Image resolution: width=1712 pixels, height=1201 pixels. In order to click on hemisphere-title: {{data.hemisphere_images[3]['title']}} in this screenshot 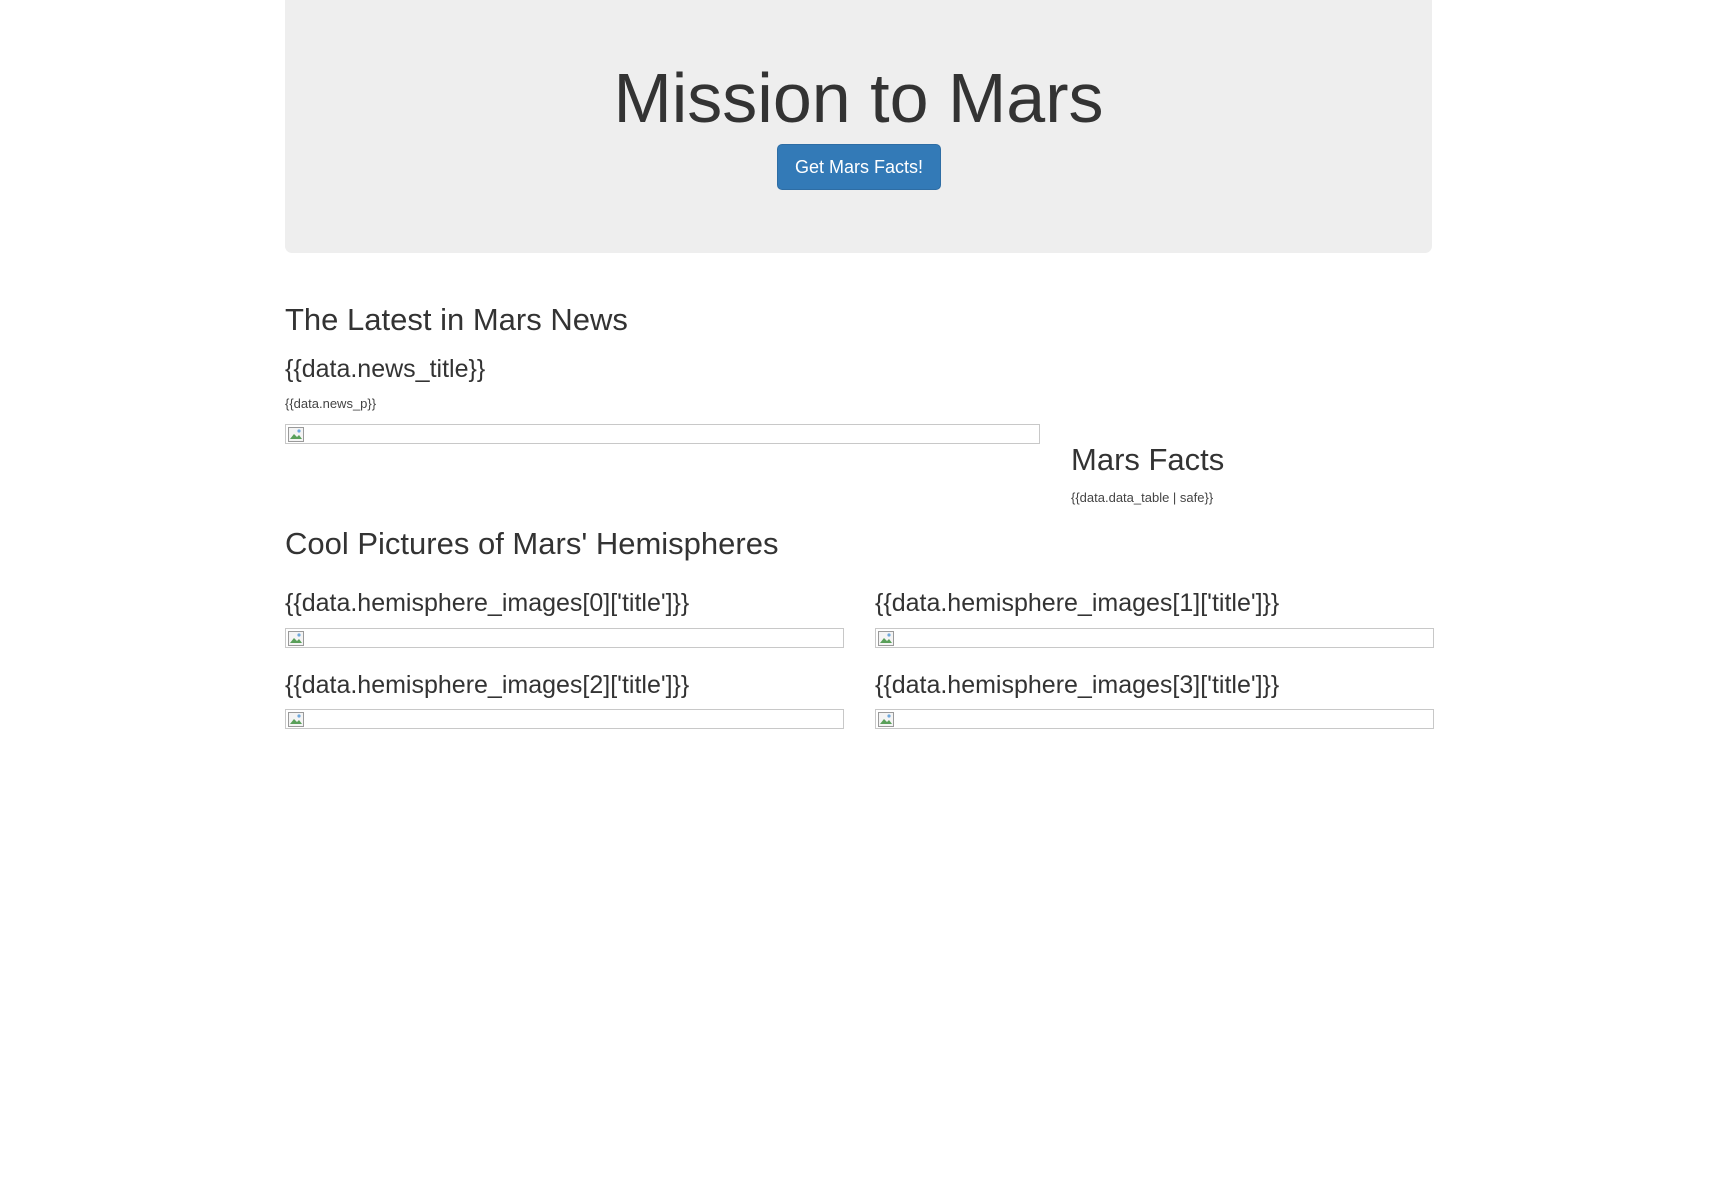, I will do `click(1077, 685)`.